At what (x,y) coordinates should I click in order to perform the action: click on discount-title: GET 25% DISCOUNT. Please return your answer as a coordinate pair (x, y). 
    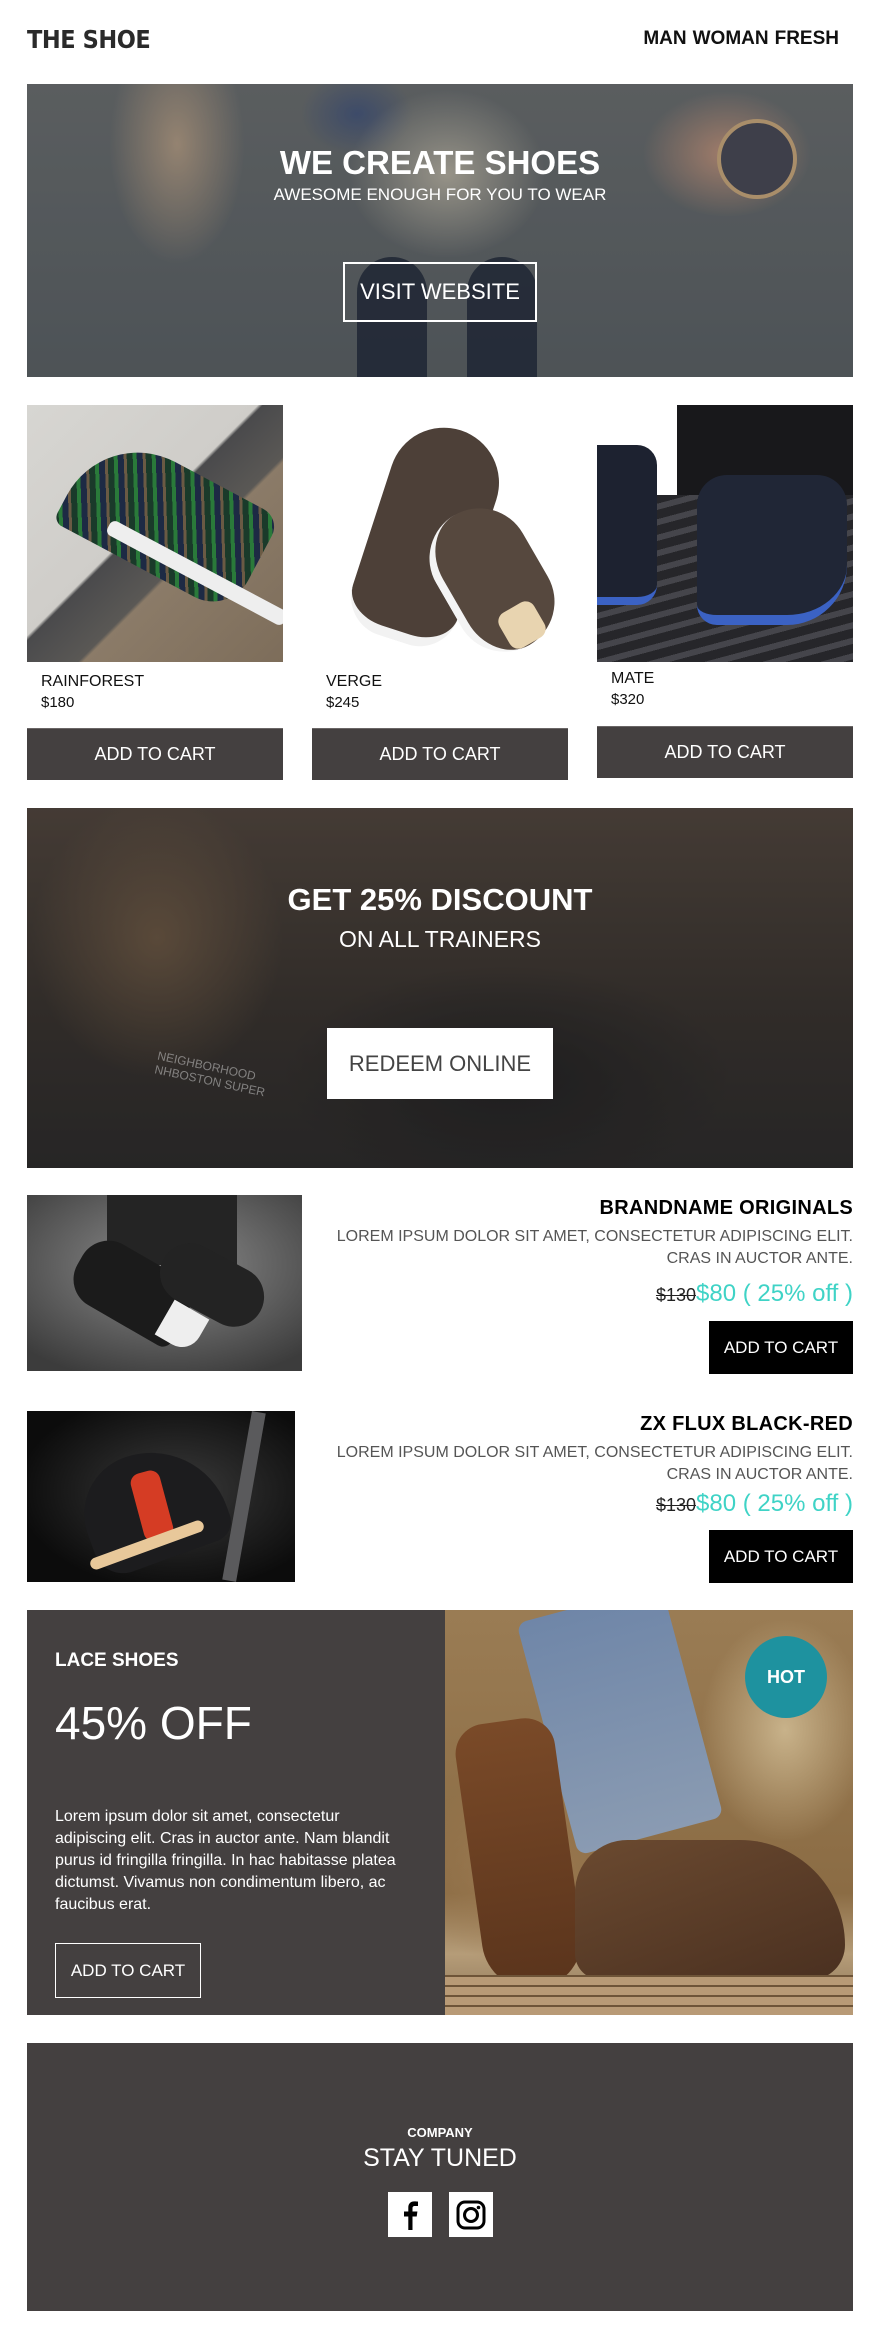
    Looking at the image, I should click on (440, 899).